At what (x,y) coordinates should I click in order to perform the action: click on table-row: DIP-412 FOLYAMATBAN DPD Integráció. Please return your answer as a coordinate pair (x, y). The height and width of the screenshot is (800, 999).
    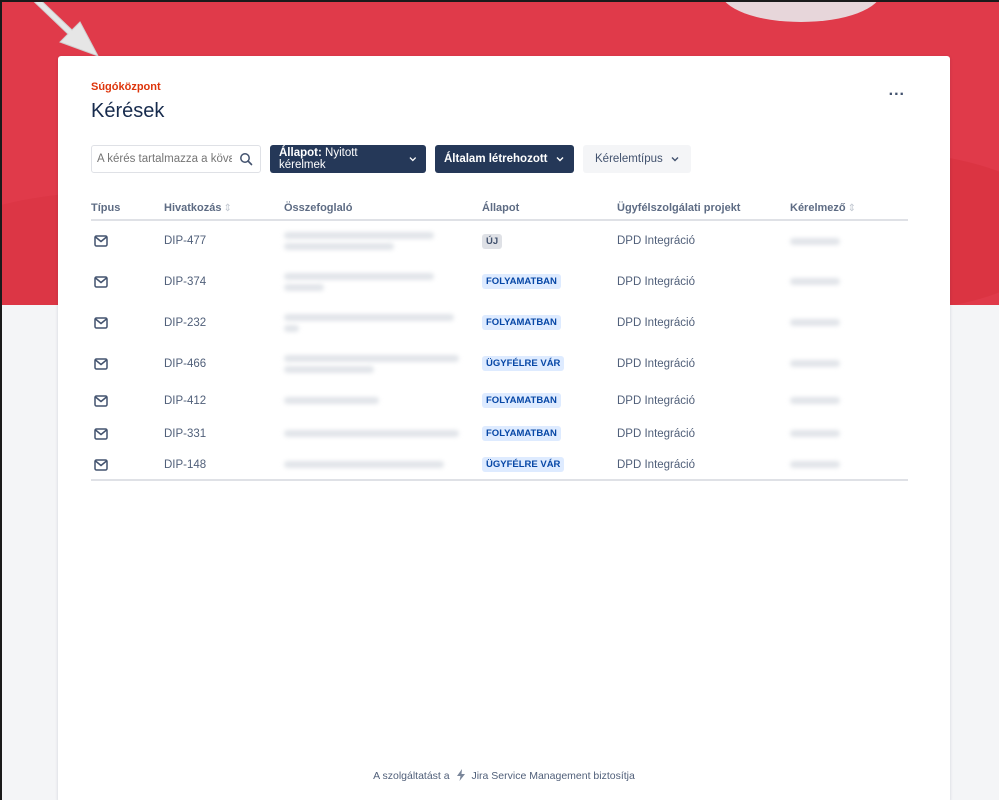
    Looking at the image, I should click on (499, 400).